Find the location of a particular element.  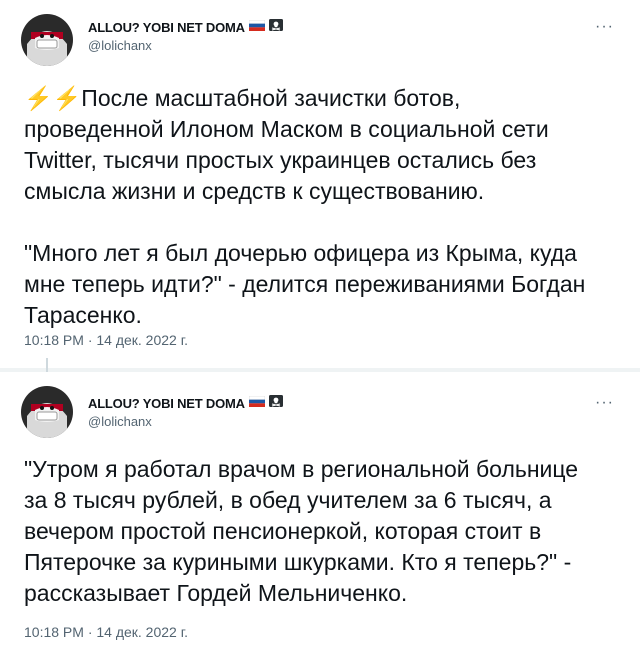

thread-connector is located at coordinates (47, 365).